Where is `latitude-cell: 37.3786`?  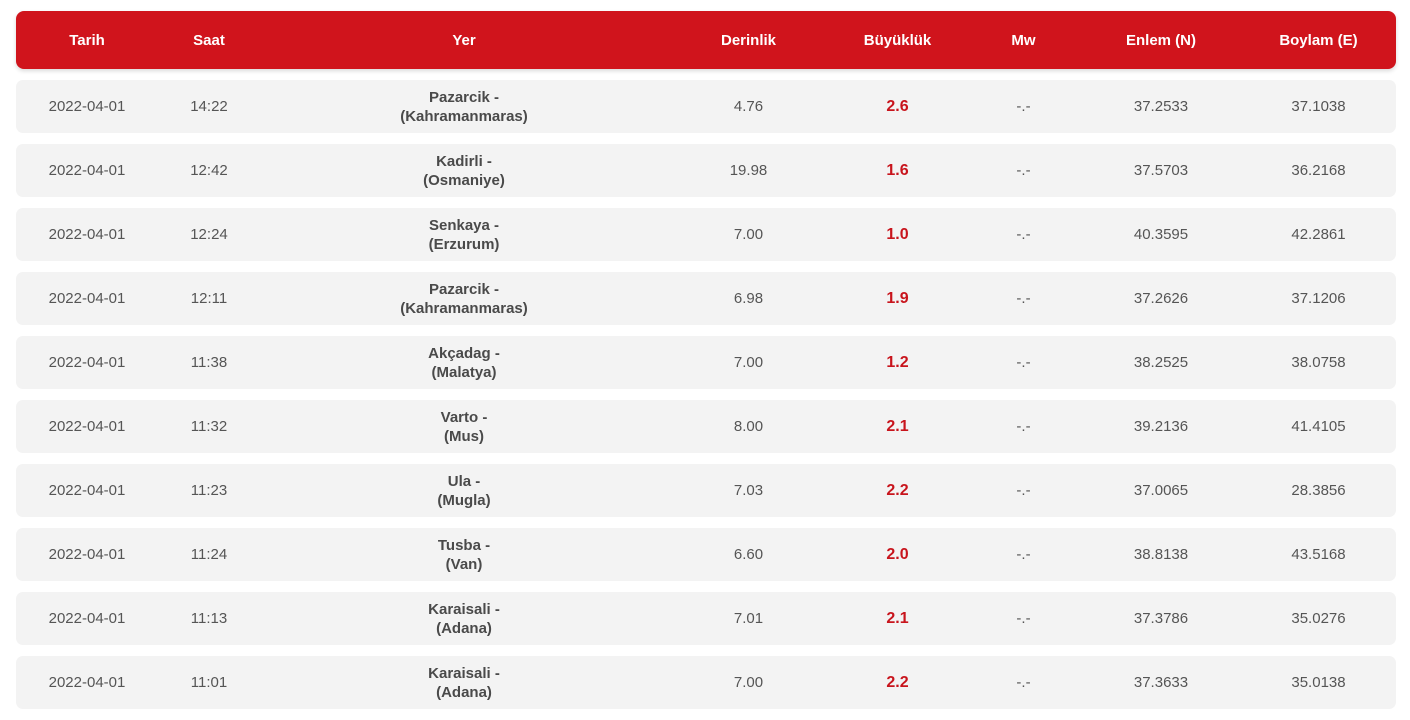 latitude-cell: 37.3786 is located at coordinates (1161, 618).